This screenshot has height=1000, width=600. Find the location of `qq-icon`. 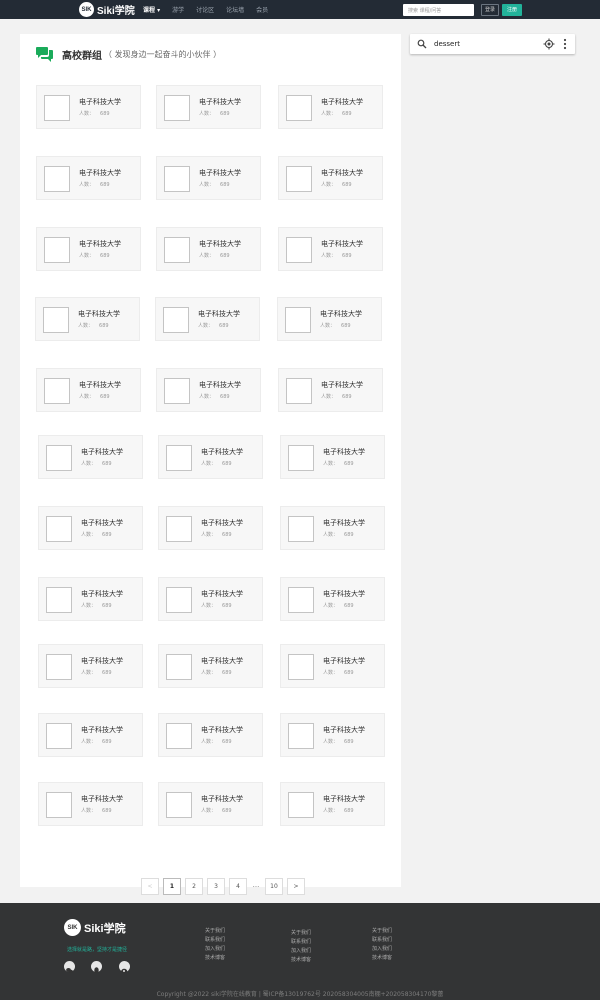

qq-icon is located at coordinates (96, 967).